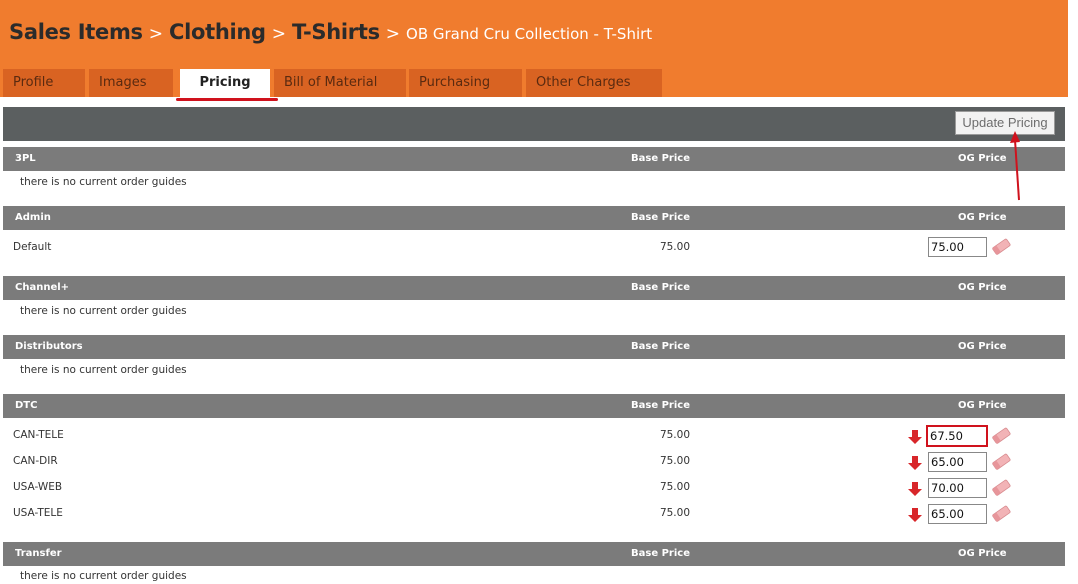  What do you see at coordinates (26, 405) in the screenshot?
I see `section-title: DTC` at bounding box center [26, 405].